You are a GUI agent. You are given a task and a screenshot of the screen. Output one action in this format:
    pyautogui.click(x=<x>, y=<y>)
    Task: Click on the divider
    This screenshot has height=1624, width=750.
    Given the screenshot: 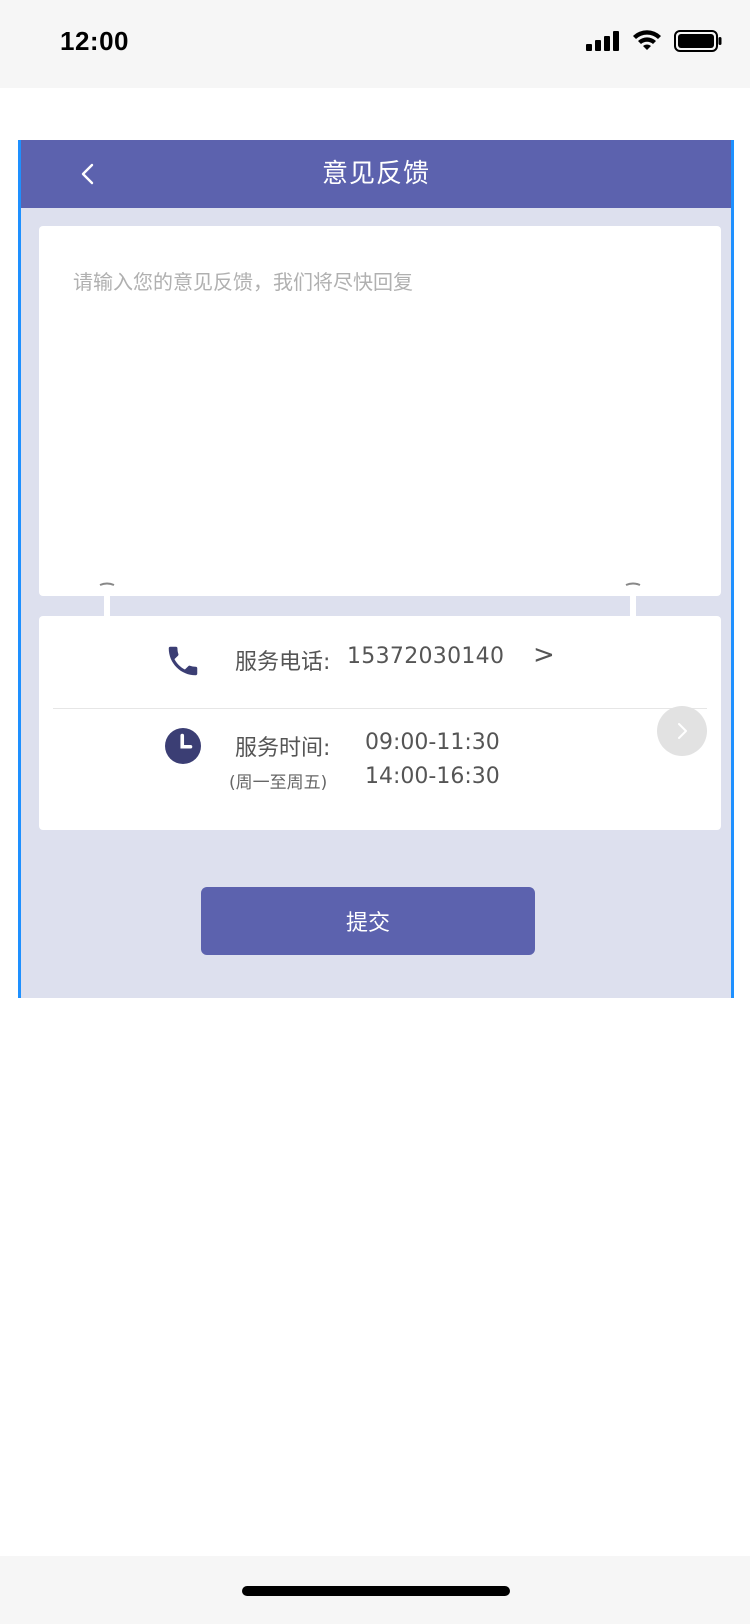 What is the action you would take?
    pyautogui.click(x=380, y=708)
    